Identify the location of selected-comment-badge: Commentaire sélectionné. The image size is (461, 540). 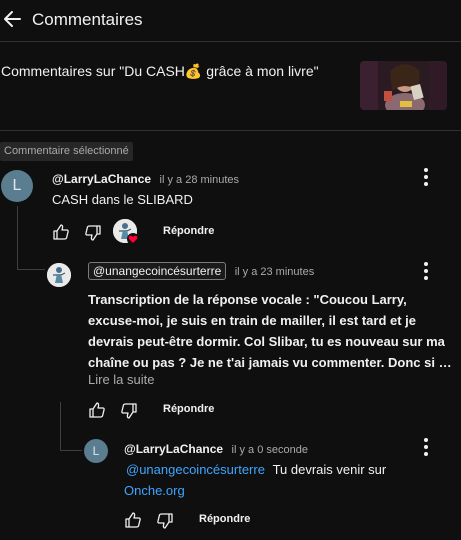
(66, 151).